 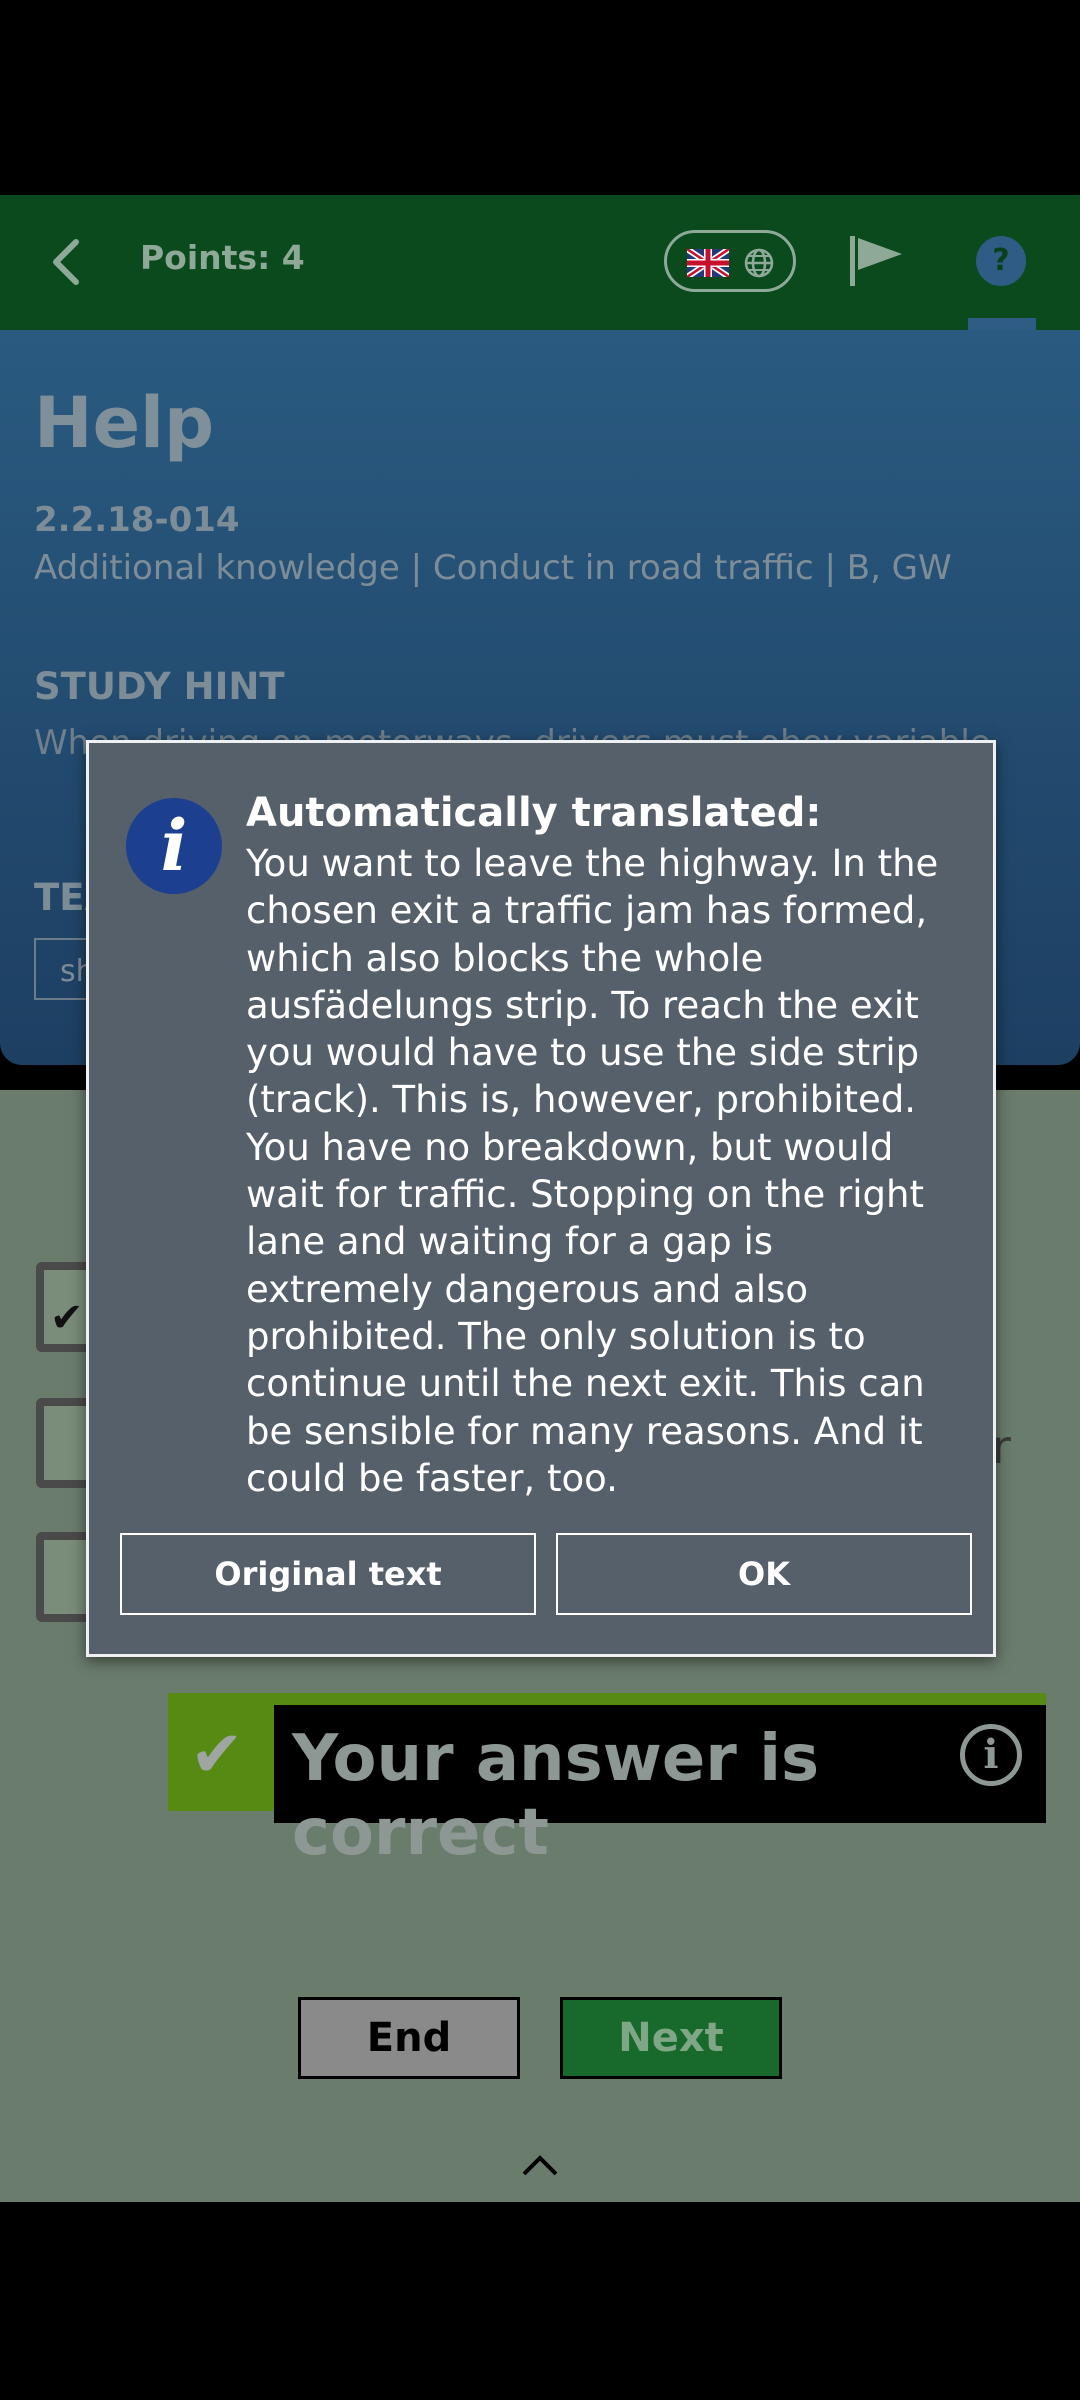 I want to click on help-icon: ?, so click(x=1001, y=261).